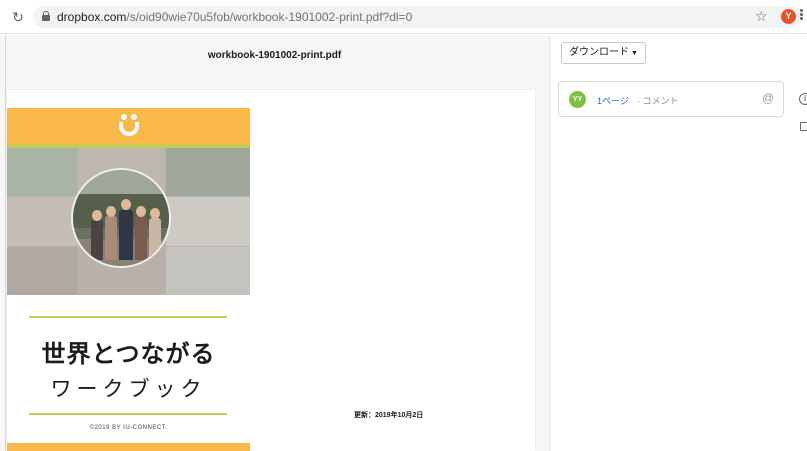 The image size is (807, 451). Describe the element at coordinates (803, 99) in the screenshot. I see `info-icon: i` at that location.